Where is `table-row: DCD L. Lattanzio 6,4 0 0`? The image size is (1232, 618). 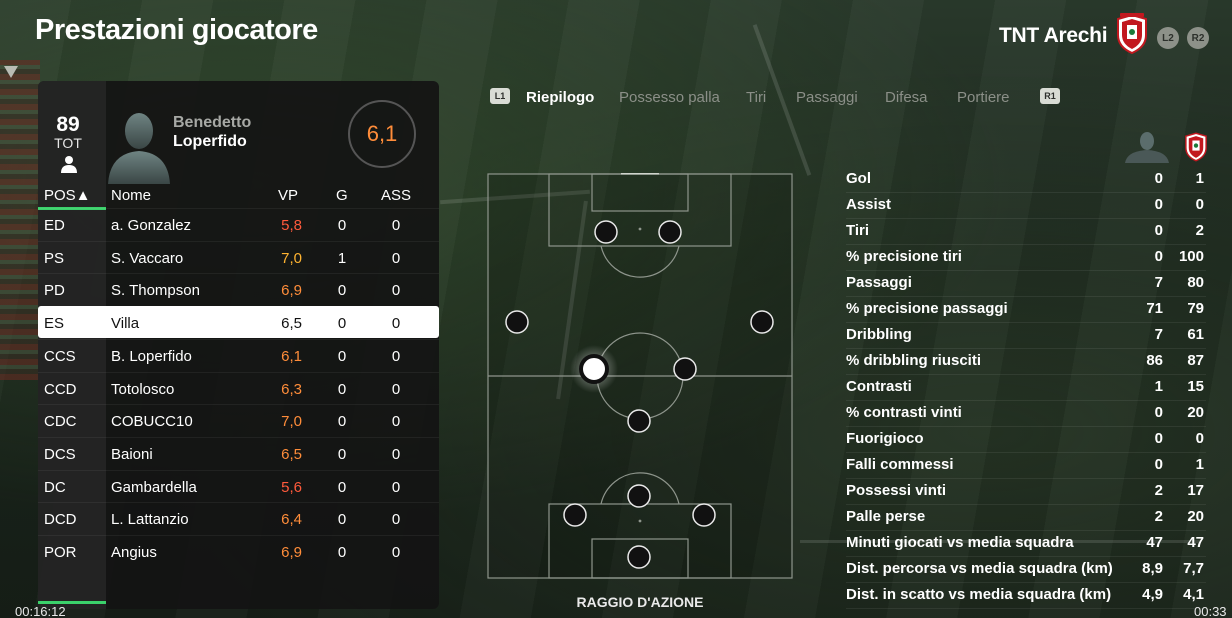 table-row: DCD L. Lattanzio 6,4 0 0 is located at coordinates (238, 518).